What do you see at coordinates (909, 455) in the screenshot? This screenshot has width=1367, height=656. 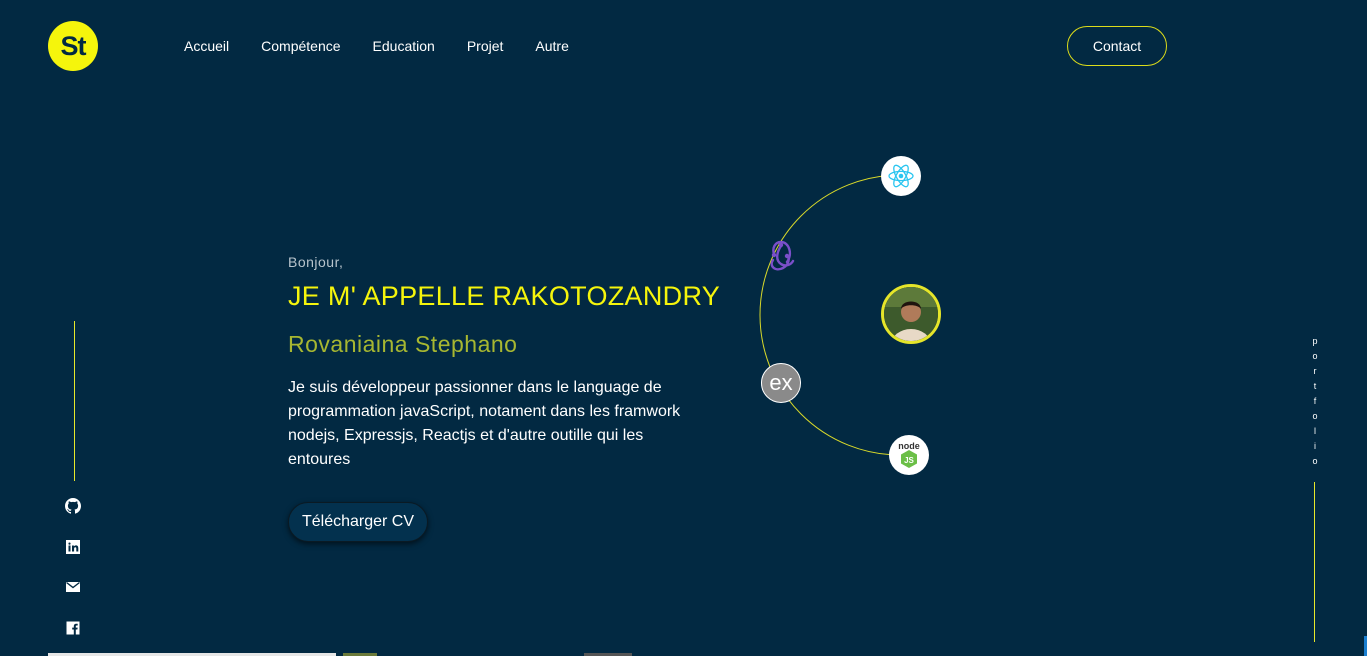 I see `node-icon: node JS` at bounding box center [909, 455].